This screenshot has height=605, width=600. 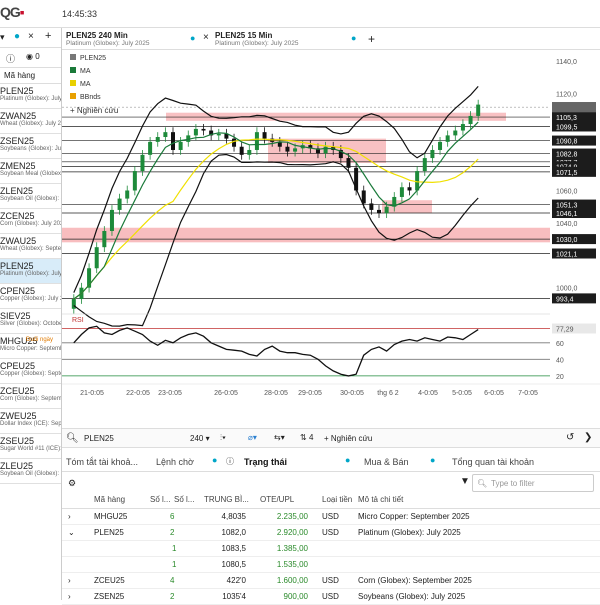 I want to click on tab-buy-sell: Mua & Bán, so click(x=386, y=462).